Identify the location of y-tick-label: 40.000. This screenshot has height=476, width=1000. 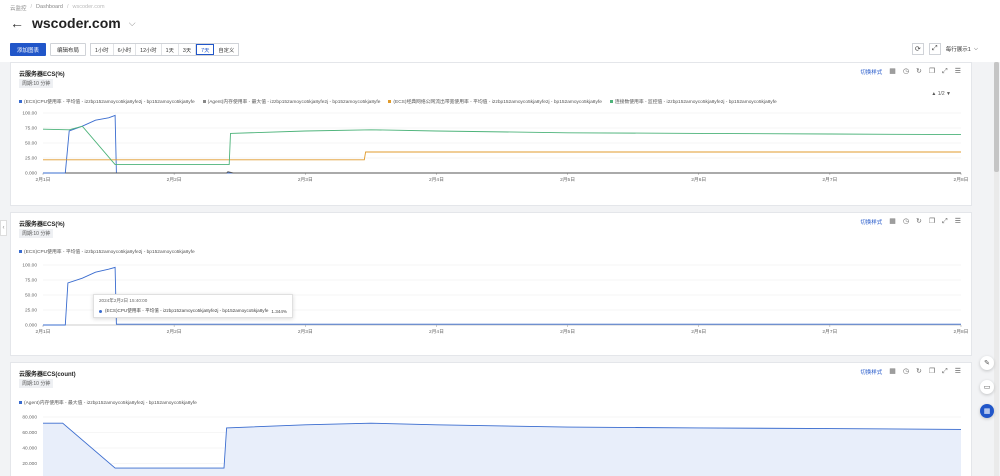
(29, 449).